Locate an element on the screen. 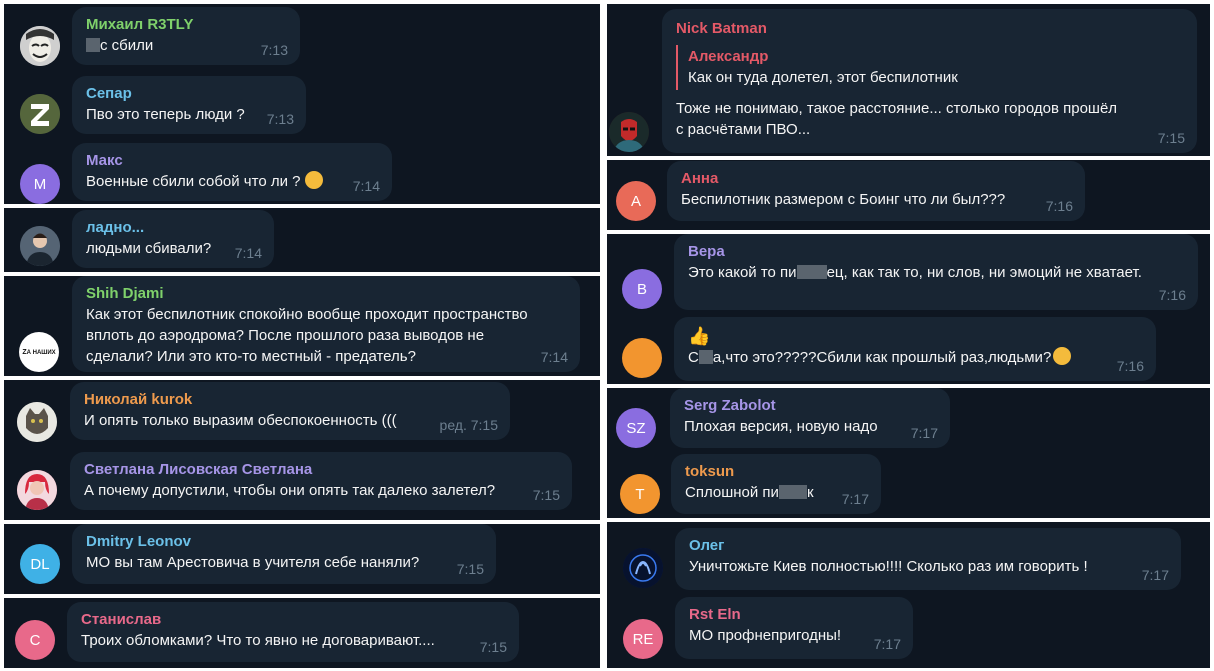  avatar-initials: DL is located at coordinates (40, 564).